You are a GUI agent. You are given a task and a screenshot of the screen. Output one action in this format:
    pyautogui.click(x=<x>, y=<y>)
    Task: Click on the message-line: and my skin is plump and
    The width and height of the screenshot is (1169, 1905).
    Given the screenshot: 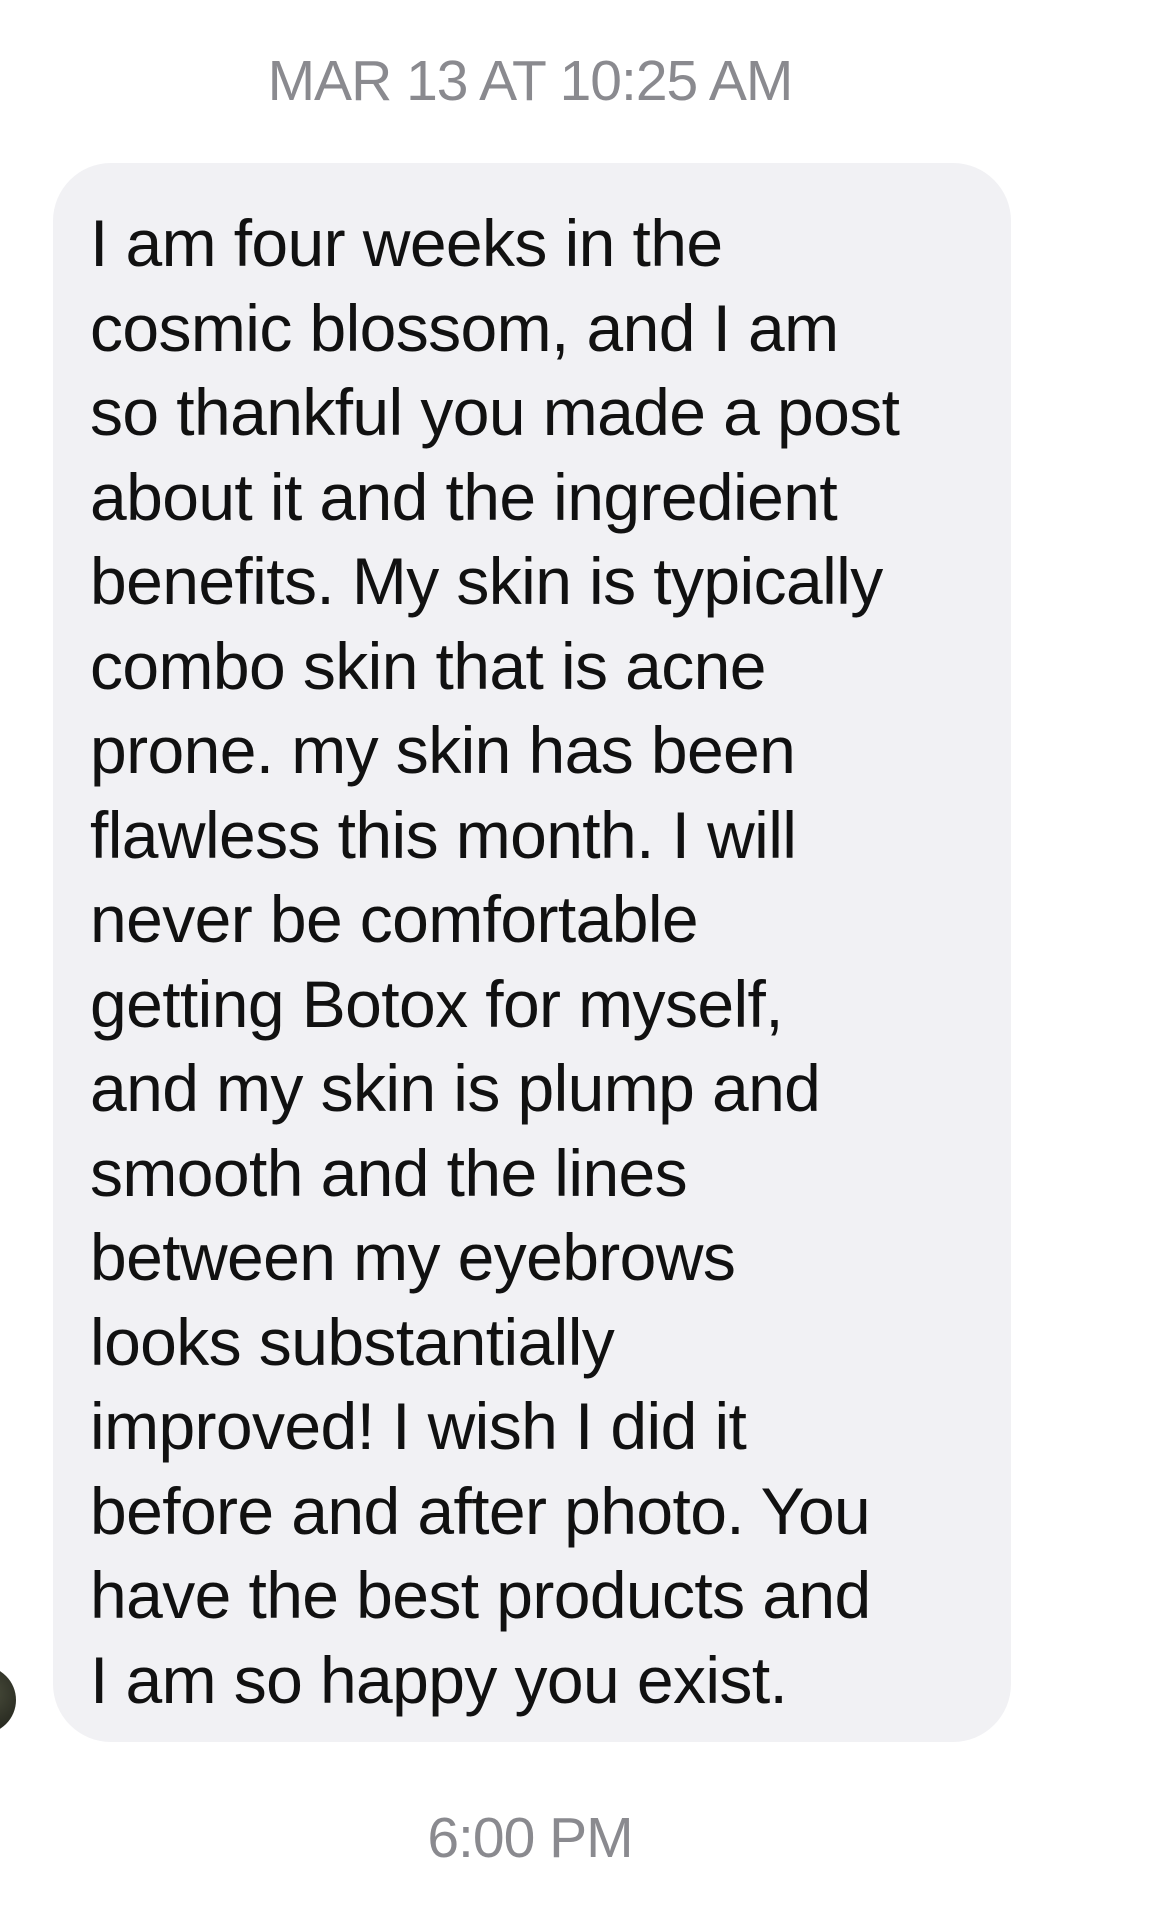 What is the action you would take?
    pyautogui.click(x=455, y=1088)
    